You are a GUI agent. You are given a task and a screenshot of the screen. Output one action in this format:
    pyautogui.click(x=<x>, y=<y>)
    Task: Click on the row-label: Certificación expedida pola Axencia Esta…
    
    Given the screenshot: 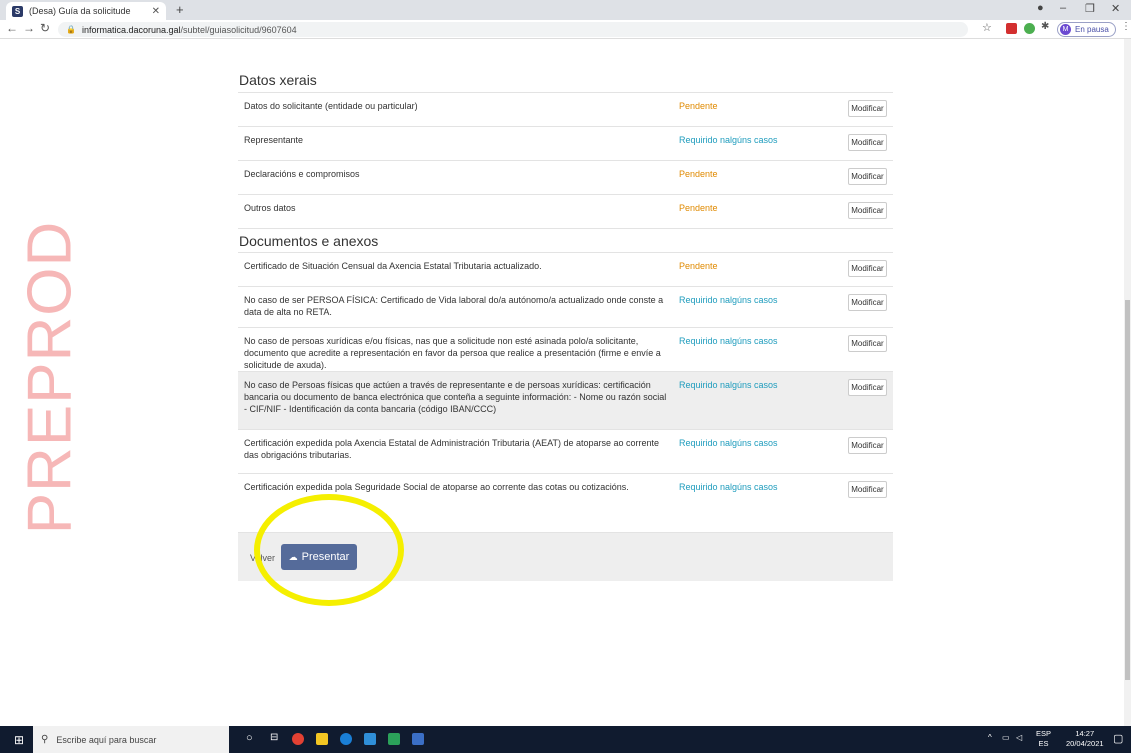 What is the action you would take?
    pyautogui.click(x=452, y=449)
    